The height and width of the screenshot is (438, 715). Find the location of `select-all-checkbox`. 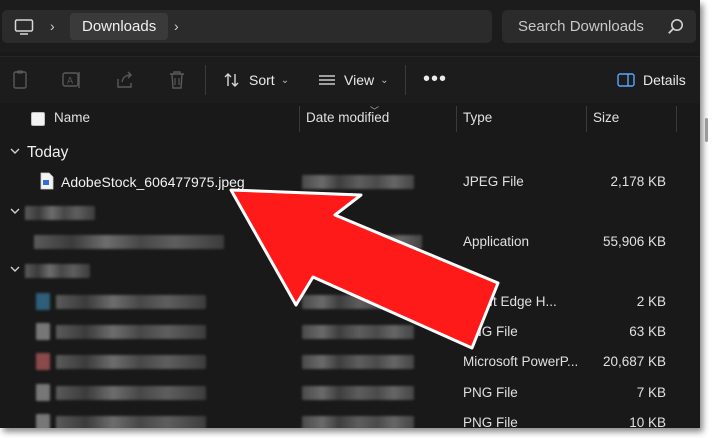

select-all-checkbox is located at coordinates (38, 119).